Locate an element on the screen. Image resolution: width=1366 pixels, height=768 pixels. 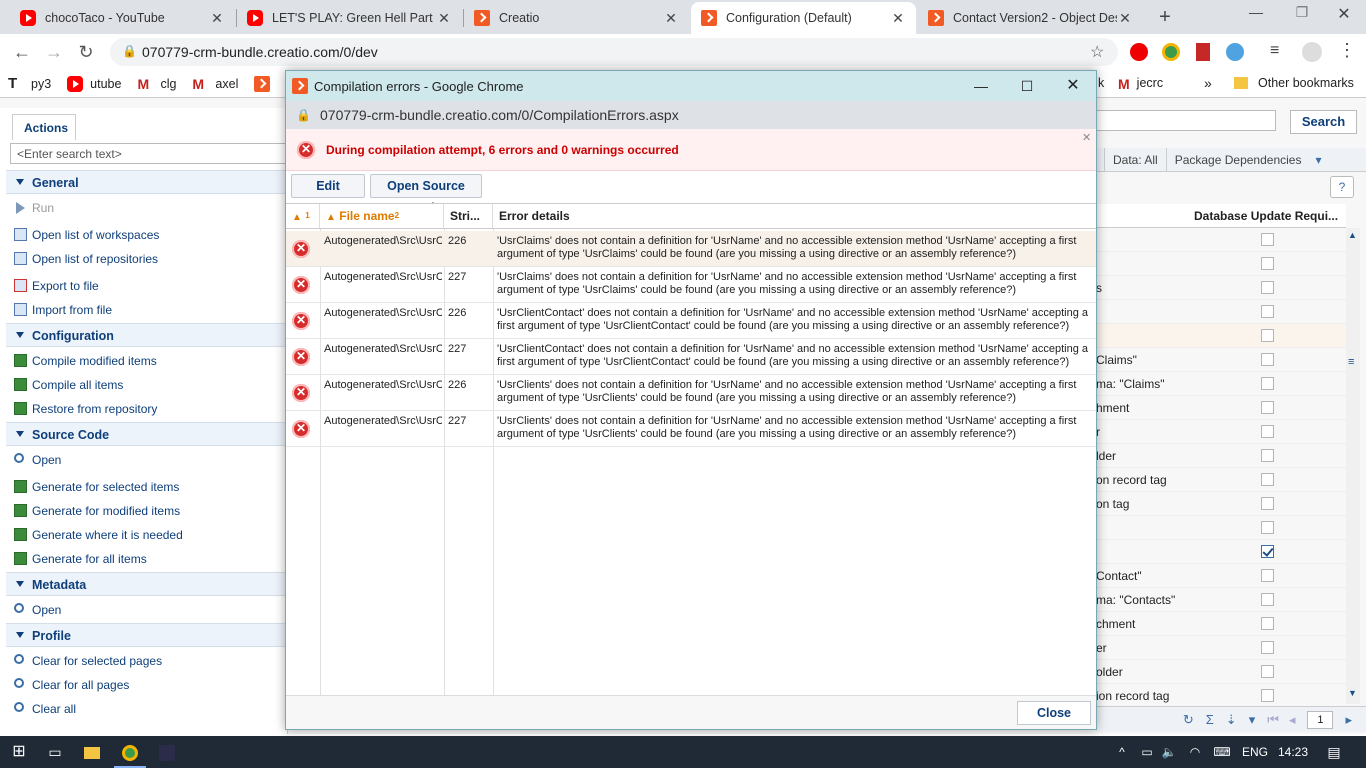
grid-row: on tag is located at coordinates (1221, 504).